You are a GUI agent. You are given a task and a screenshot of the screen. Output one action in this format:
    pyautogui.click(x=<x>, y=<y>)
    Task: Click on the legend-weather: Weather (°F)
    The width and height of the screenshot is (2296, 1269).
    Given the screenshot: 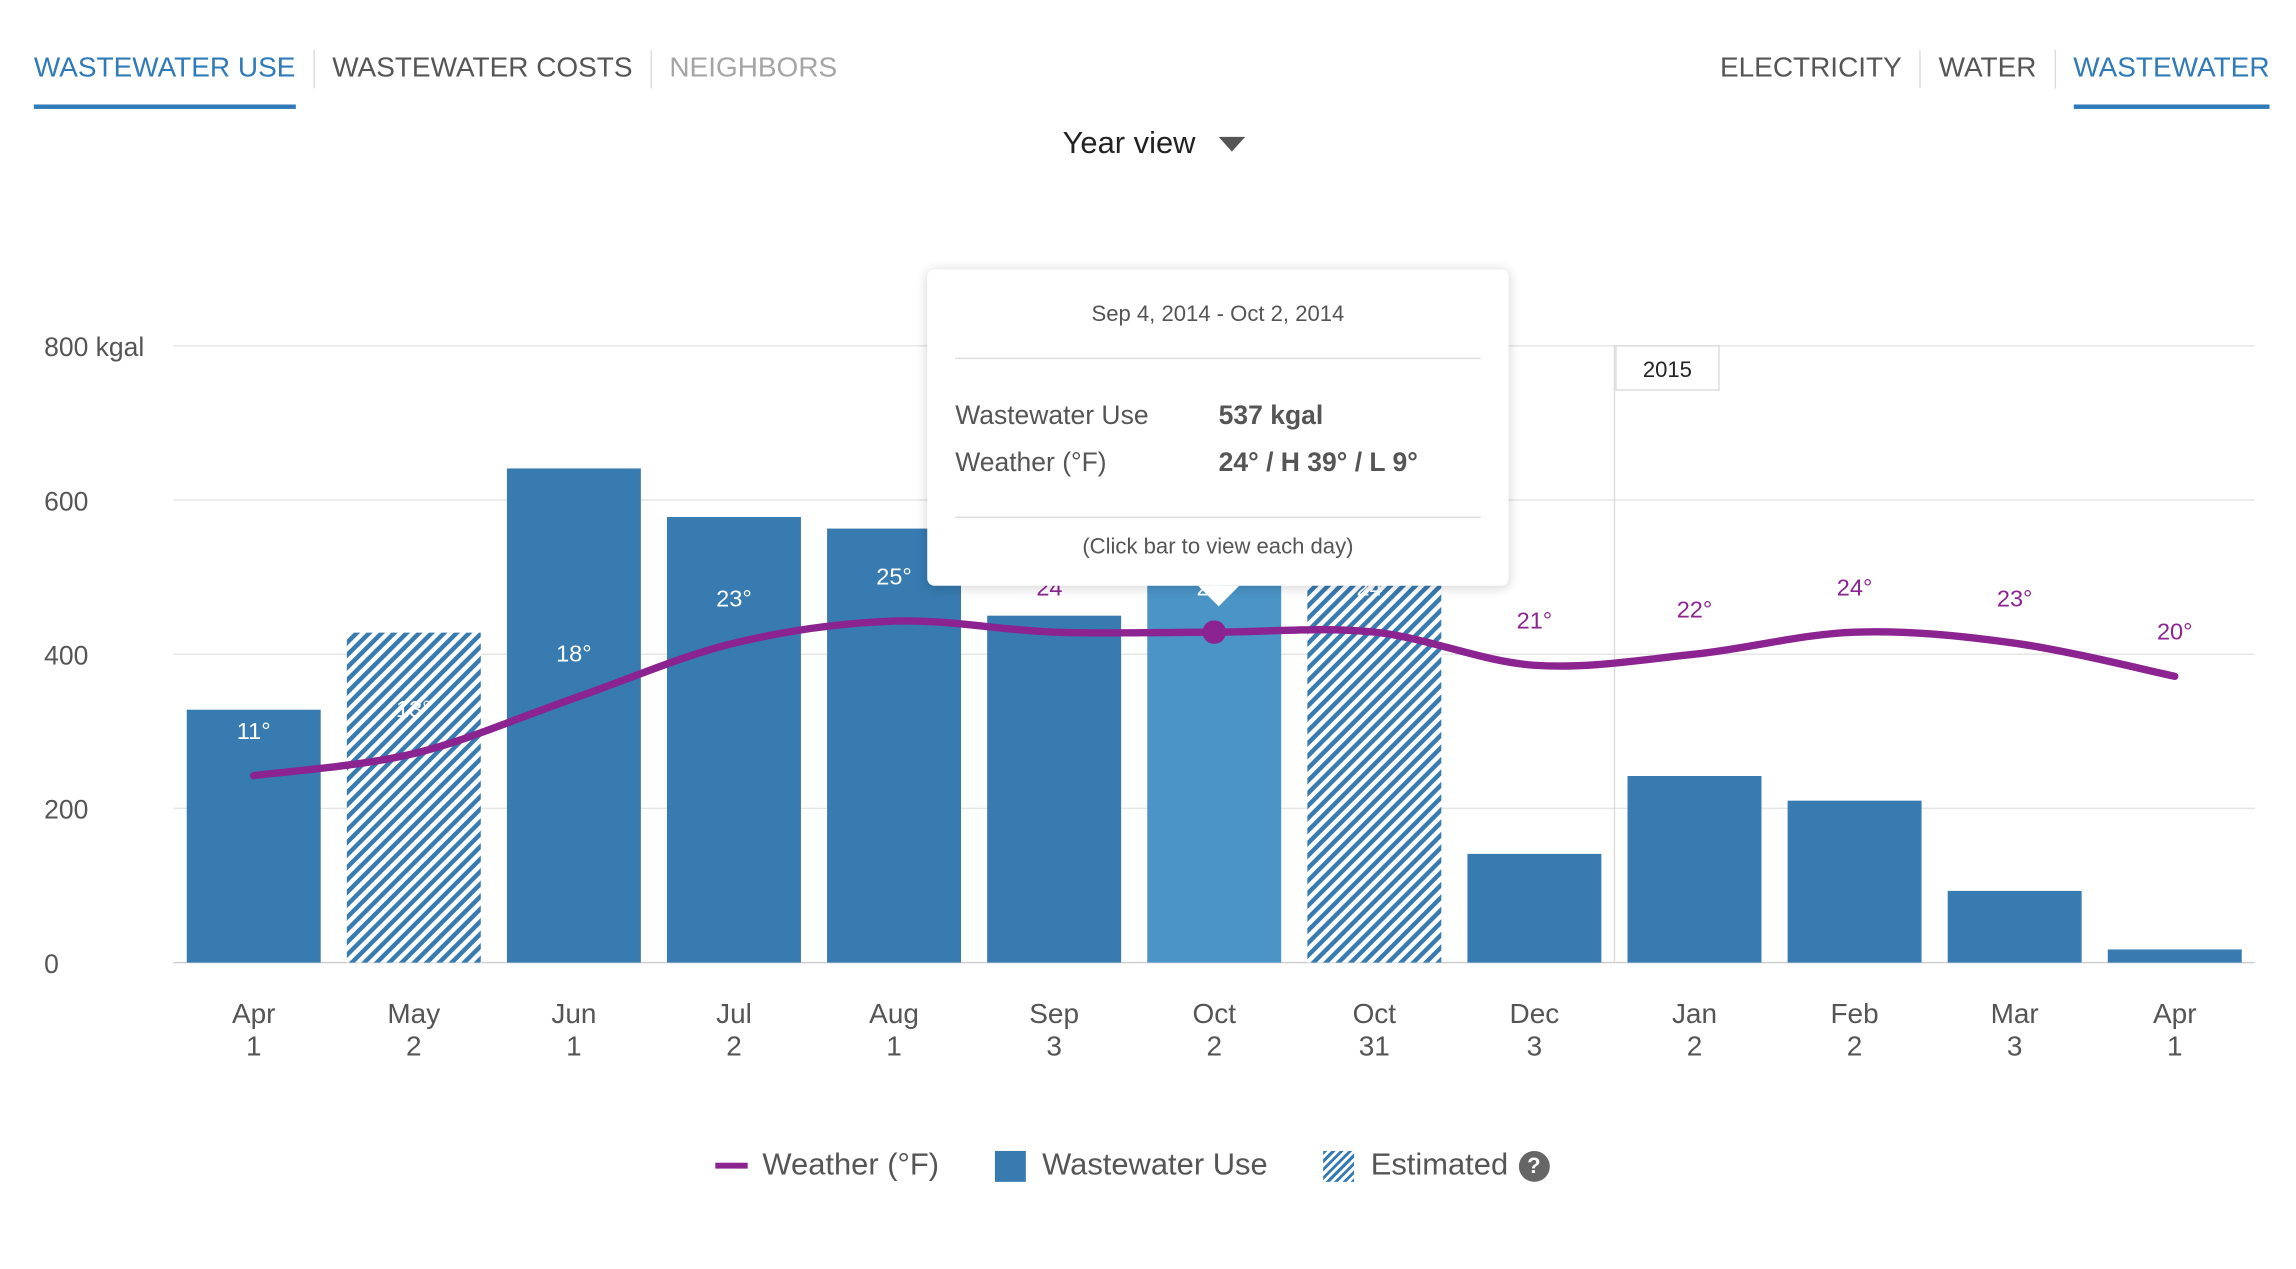 What is the action you would take?
    pyautogui.click(x=827, y=1165)
    